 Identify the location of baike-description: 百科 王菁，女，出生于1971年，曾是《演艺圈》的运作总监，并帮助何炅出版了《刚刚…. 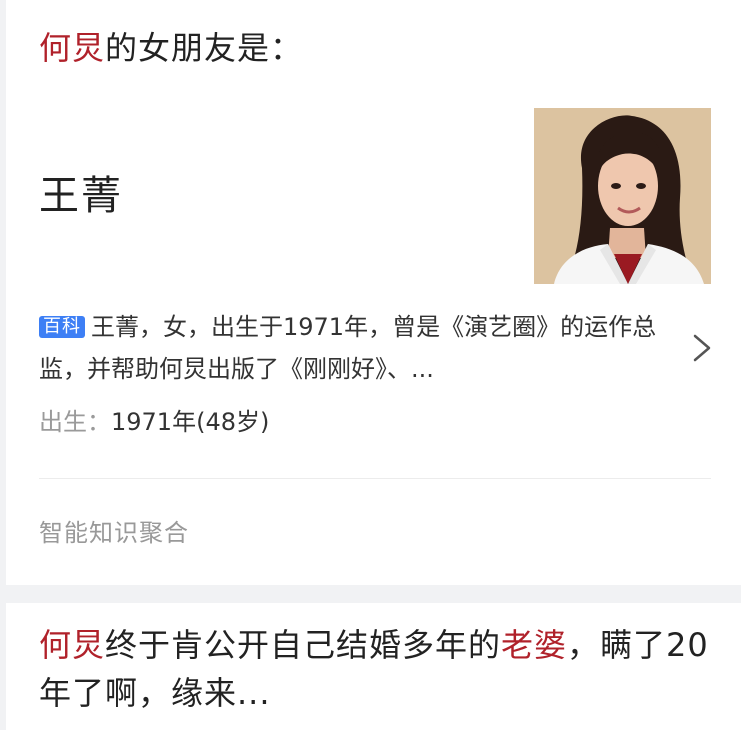
(349, 348).